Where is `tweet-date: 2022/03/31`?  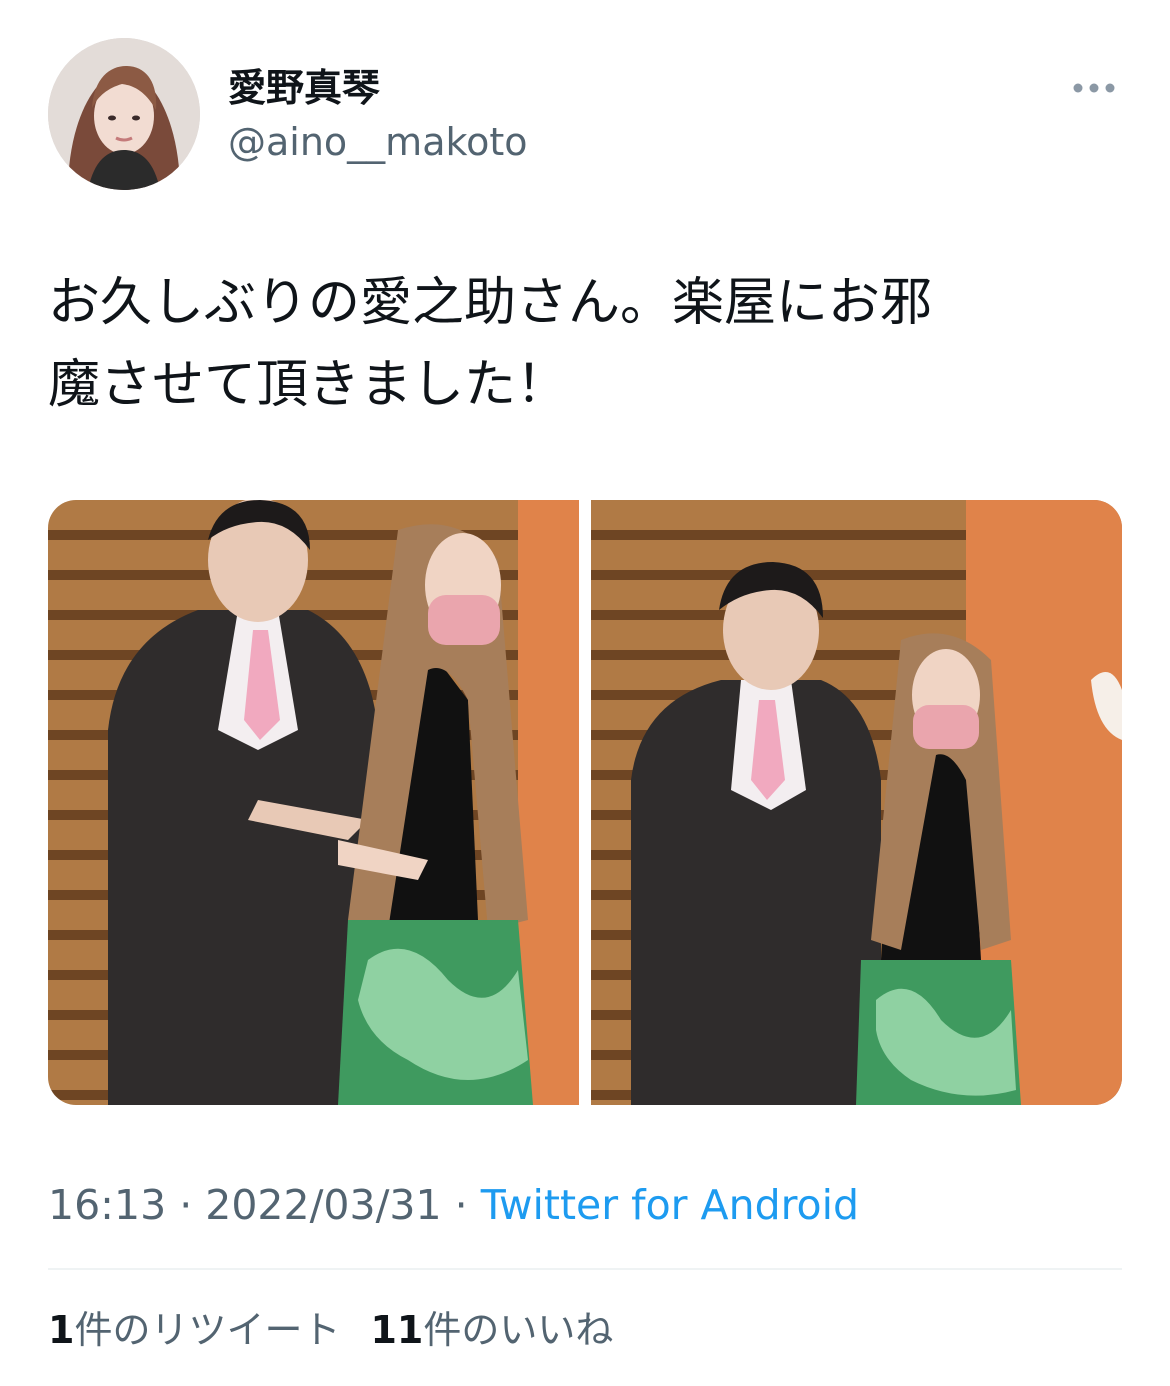 tweet-date: 2022/03/31 is located at coordinates (323, 1205).